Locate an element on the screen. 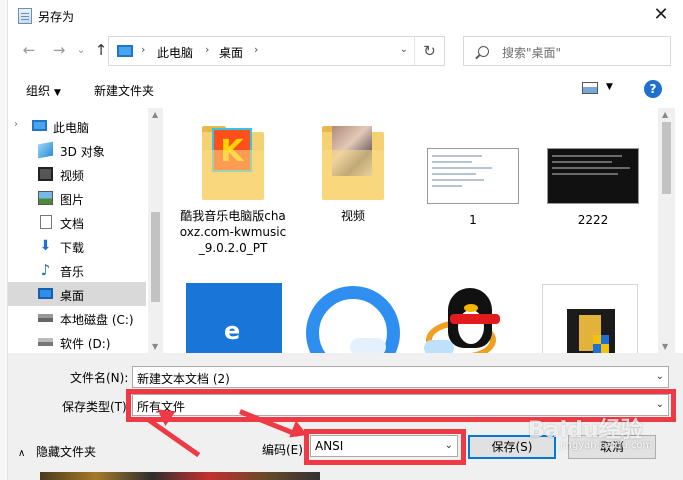 Image resolution: width=683 pixels, height=480 pixels. file-name: 2222 is located at coordinates (593, 220).